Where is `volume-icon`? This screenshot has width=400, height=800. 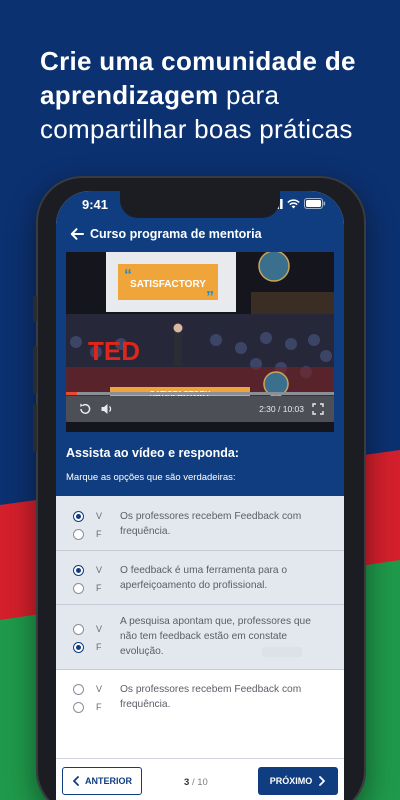
volume-icon is located at coordinates (107, 409).